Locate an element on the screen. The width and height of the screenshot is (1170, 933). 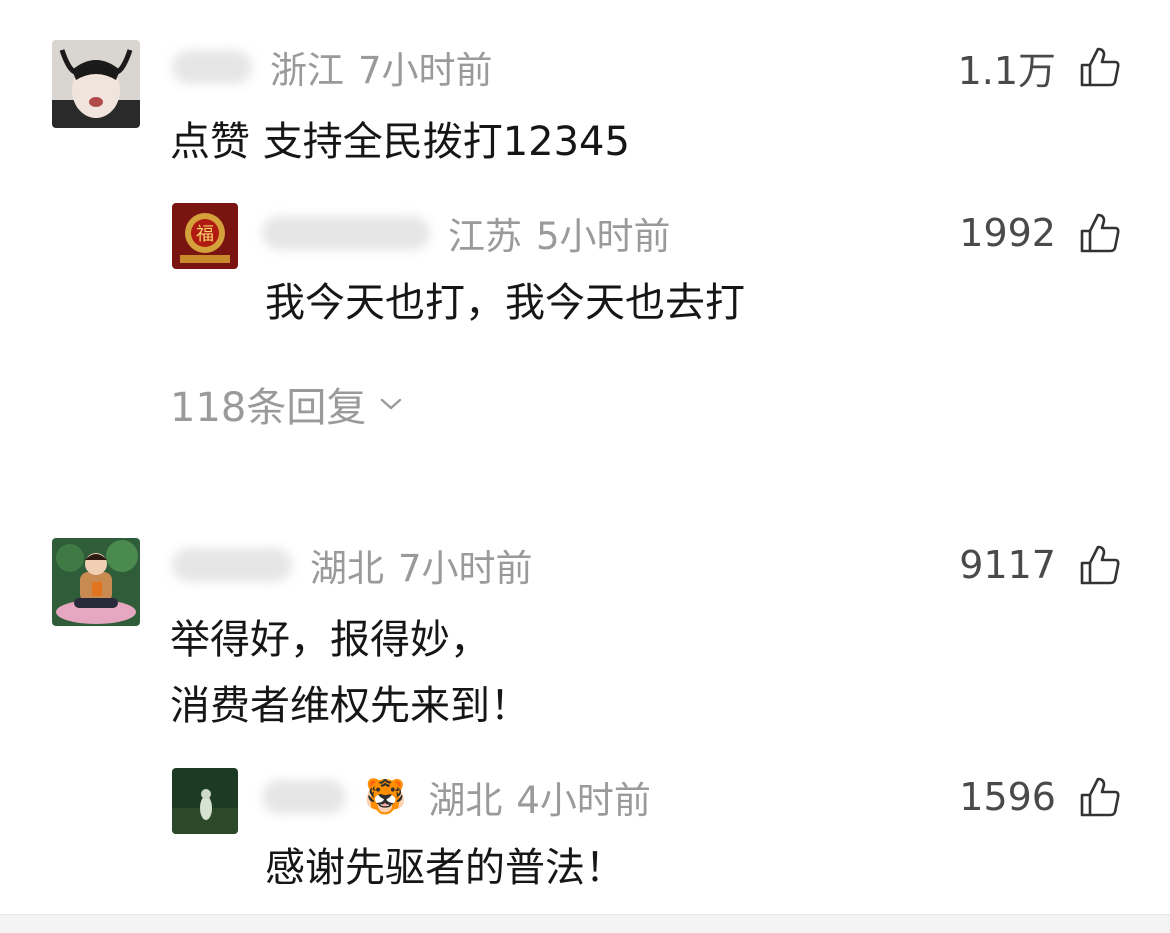
chevron-down-icon is located at coordinates (391, 404).